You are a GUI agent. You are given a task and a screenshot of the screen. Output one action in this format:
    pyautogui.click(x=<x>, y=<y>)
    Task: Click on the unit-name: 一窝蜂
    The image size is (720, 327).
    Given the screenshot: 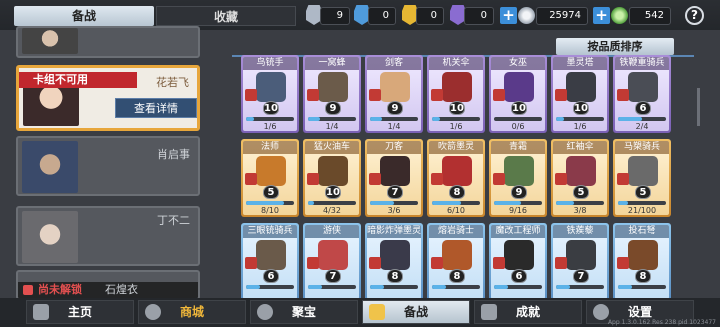 What is the action you would take?
    pyautogui.click(x=332, y=63)
    